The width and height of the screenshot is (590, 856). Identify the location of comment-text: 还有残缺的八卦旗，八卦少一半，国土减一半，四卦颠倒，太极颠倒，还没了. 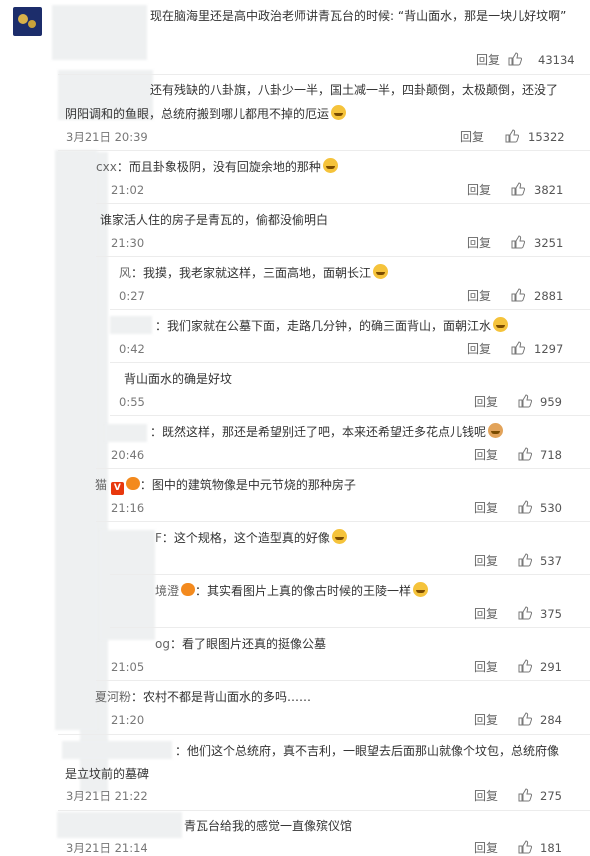
(354, 90).